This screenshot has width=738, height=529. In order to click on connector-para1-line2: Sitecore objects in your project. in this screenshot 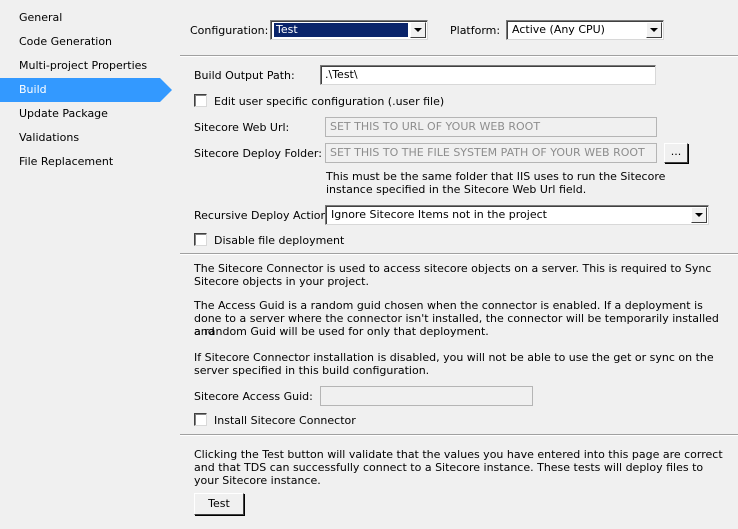, I will do `click(281, 281)`.